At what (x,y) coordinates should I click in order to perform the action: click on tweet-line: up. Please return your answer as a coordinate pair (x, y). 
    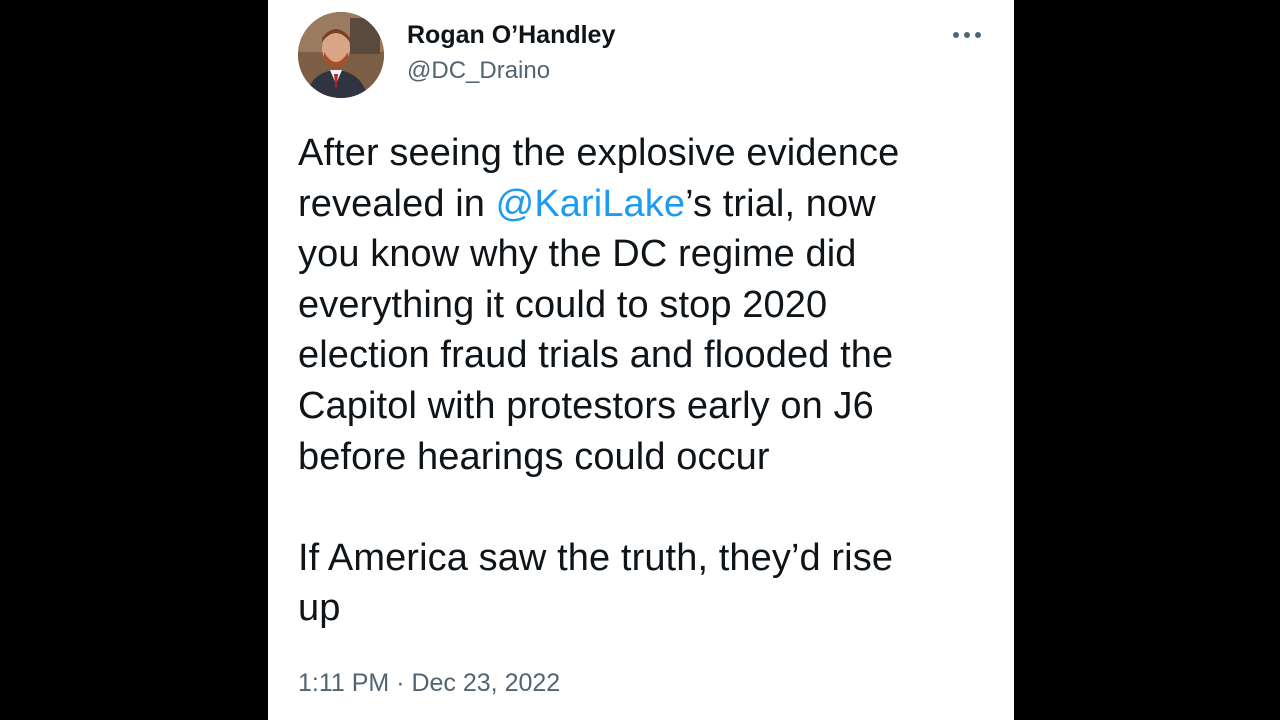
    Looking at the image, I should click on (319, 608).